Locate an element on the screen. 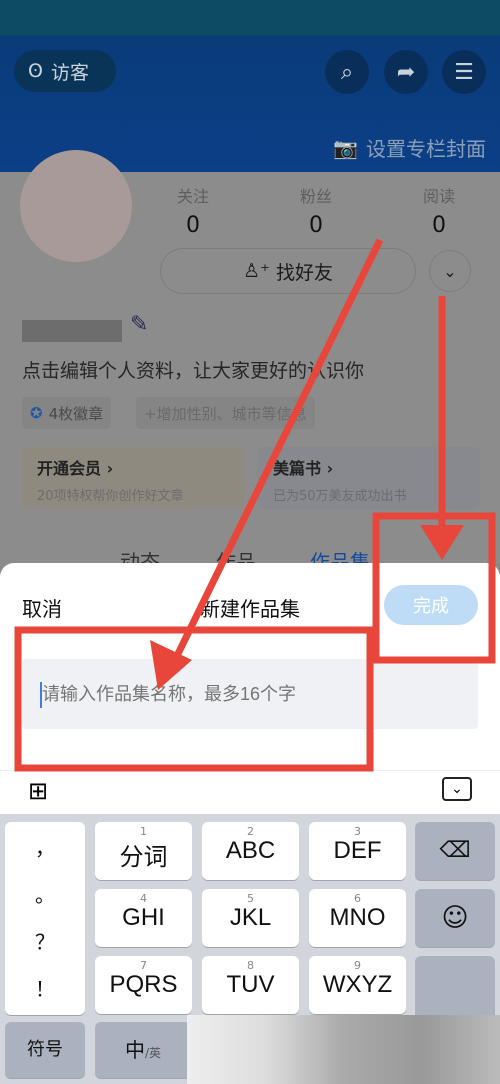 Image resolution: width=500 pixels, height=1084 pixels. backspace-key: ⌫ is located at coordinates (455, 851).